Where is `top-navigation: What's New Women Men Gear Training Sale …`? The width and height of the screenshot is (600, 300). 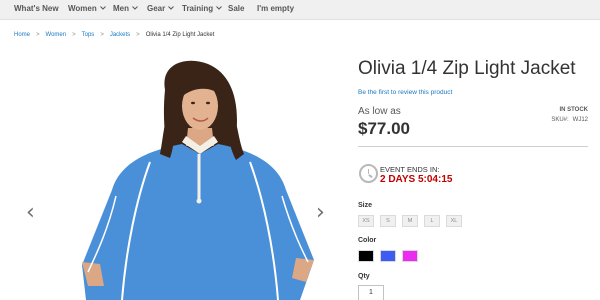
top-navigation: What's New Women Men Gear Training Sale … is located at coordinates (300, 10).